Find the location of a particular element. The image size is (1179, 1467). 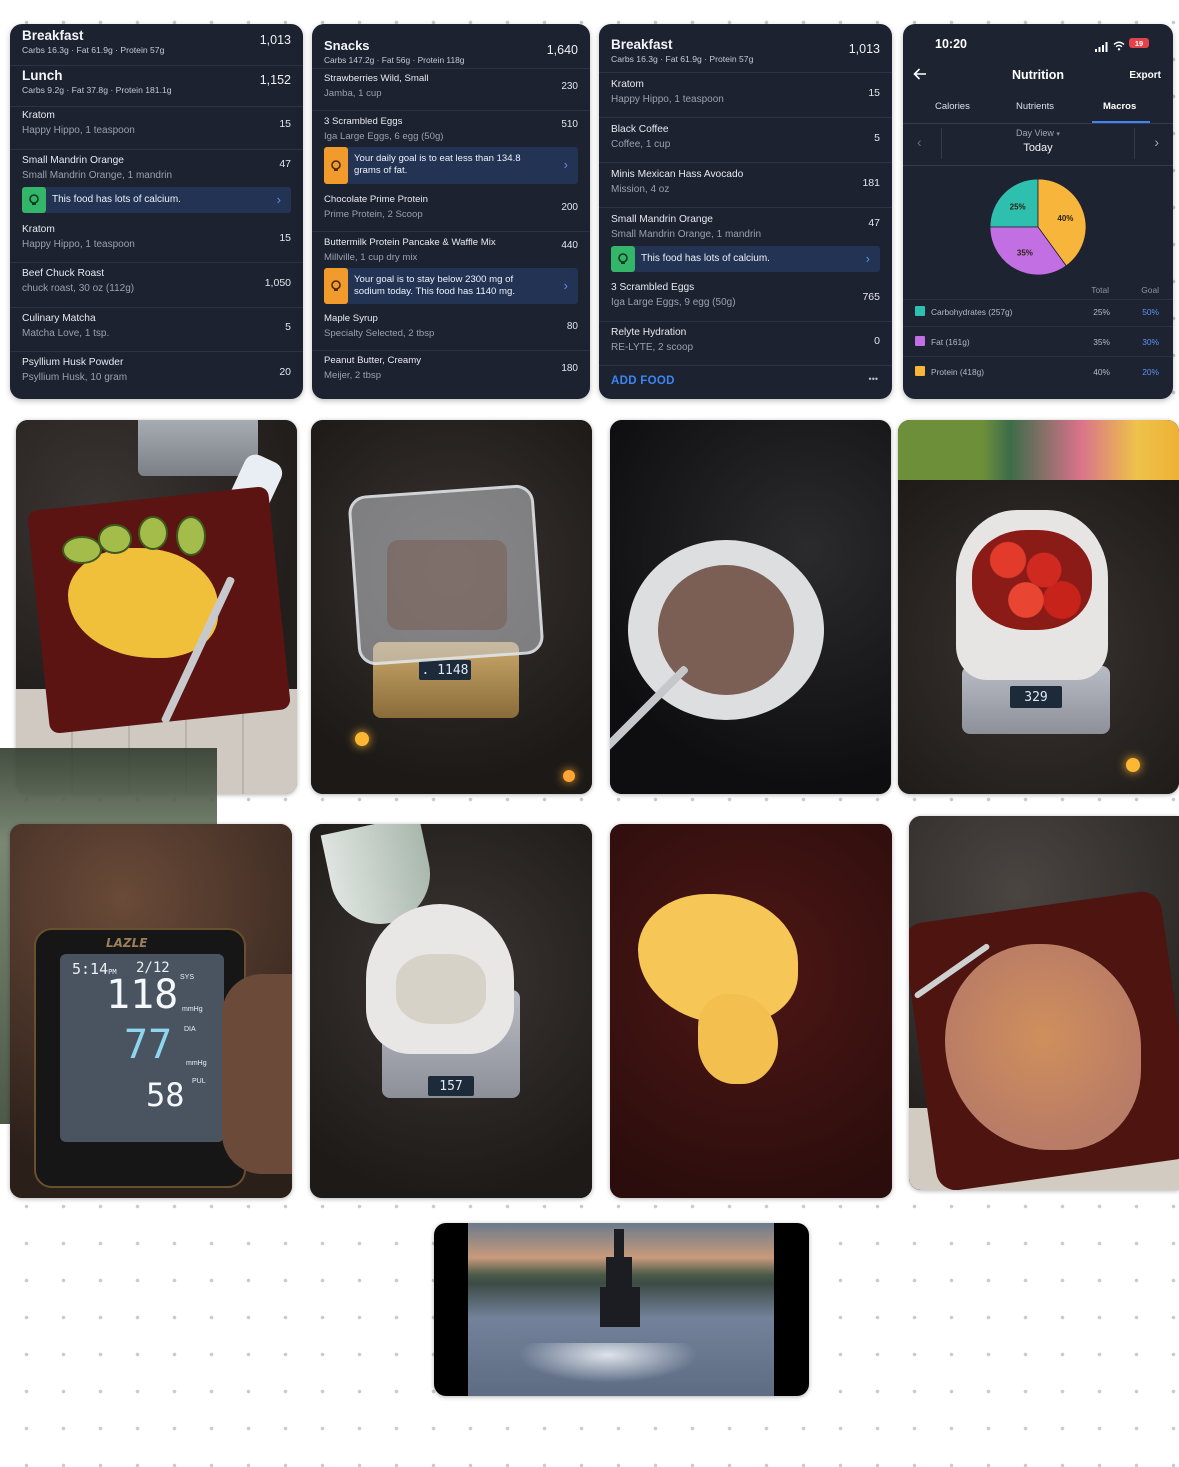

food-calories: 20 is located at coordinates (285, 372).